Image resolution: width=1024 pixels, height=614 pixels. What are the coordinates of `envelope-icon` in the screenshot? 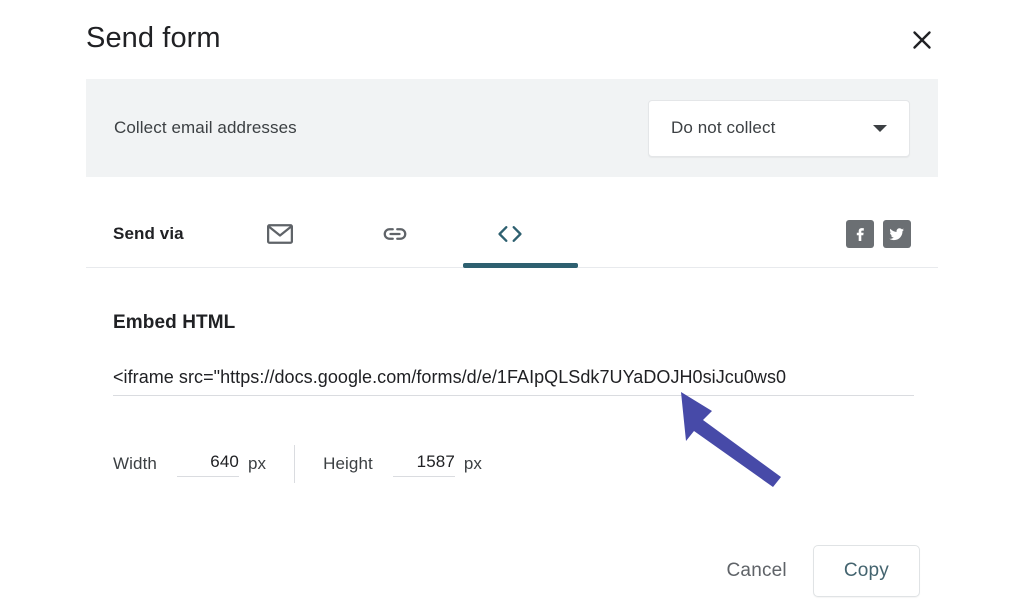 It's located at (280, 234).